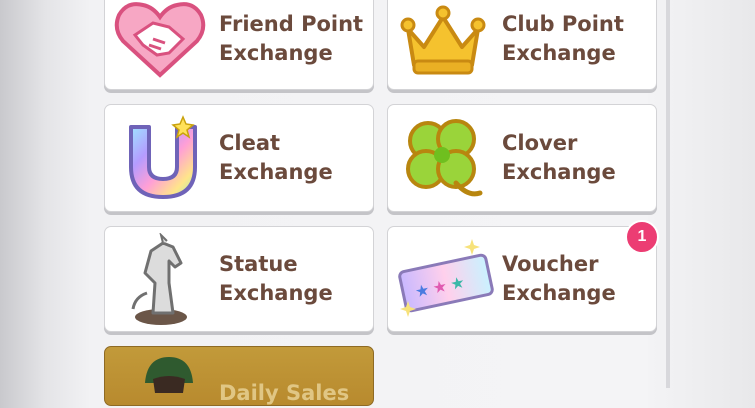  Describe the element at coordinates (642, 237) in the screenshot. I see `notification-badge: 1` at that location.